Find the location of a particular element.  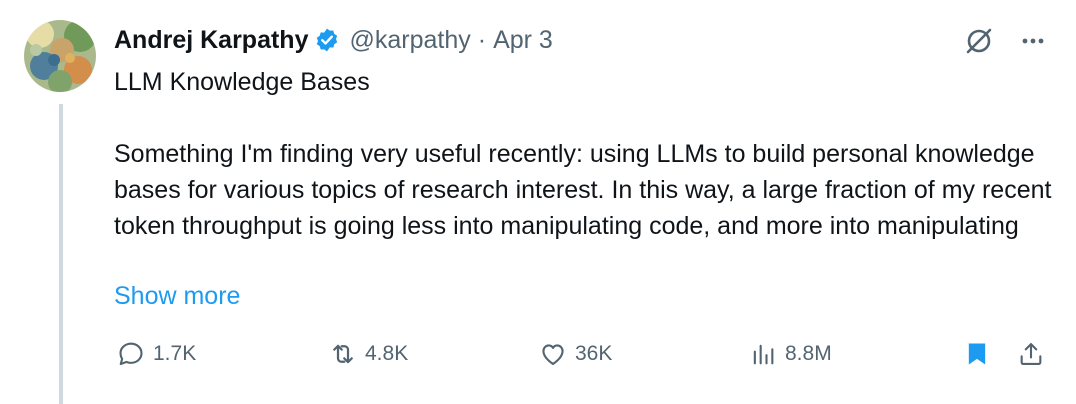

avatar-image is located at coordinates (60, 56).